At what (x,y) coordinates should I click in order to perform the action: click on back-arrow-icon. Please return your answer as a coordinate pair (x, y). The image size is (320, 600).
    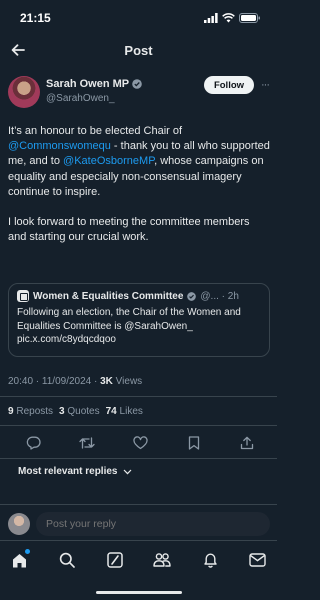
    Looking at the image, I should click on (18, 50).